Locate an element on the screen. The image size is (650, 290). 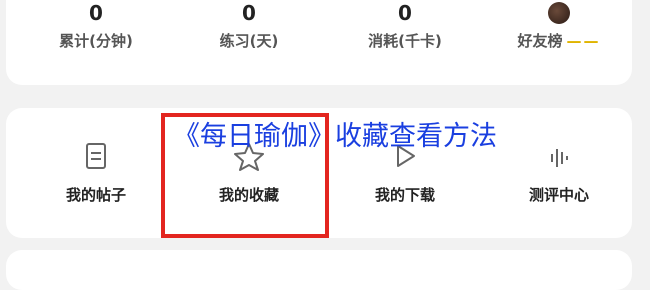
bottom-card is located at coordinates (319, 270).